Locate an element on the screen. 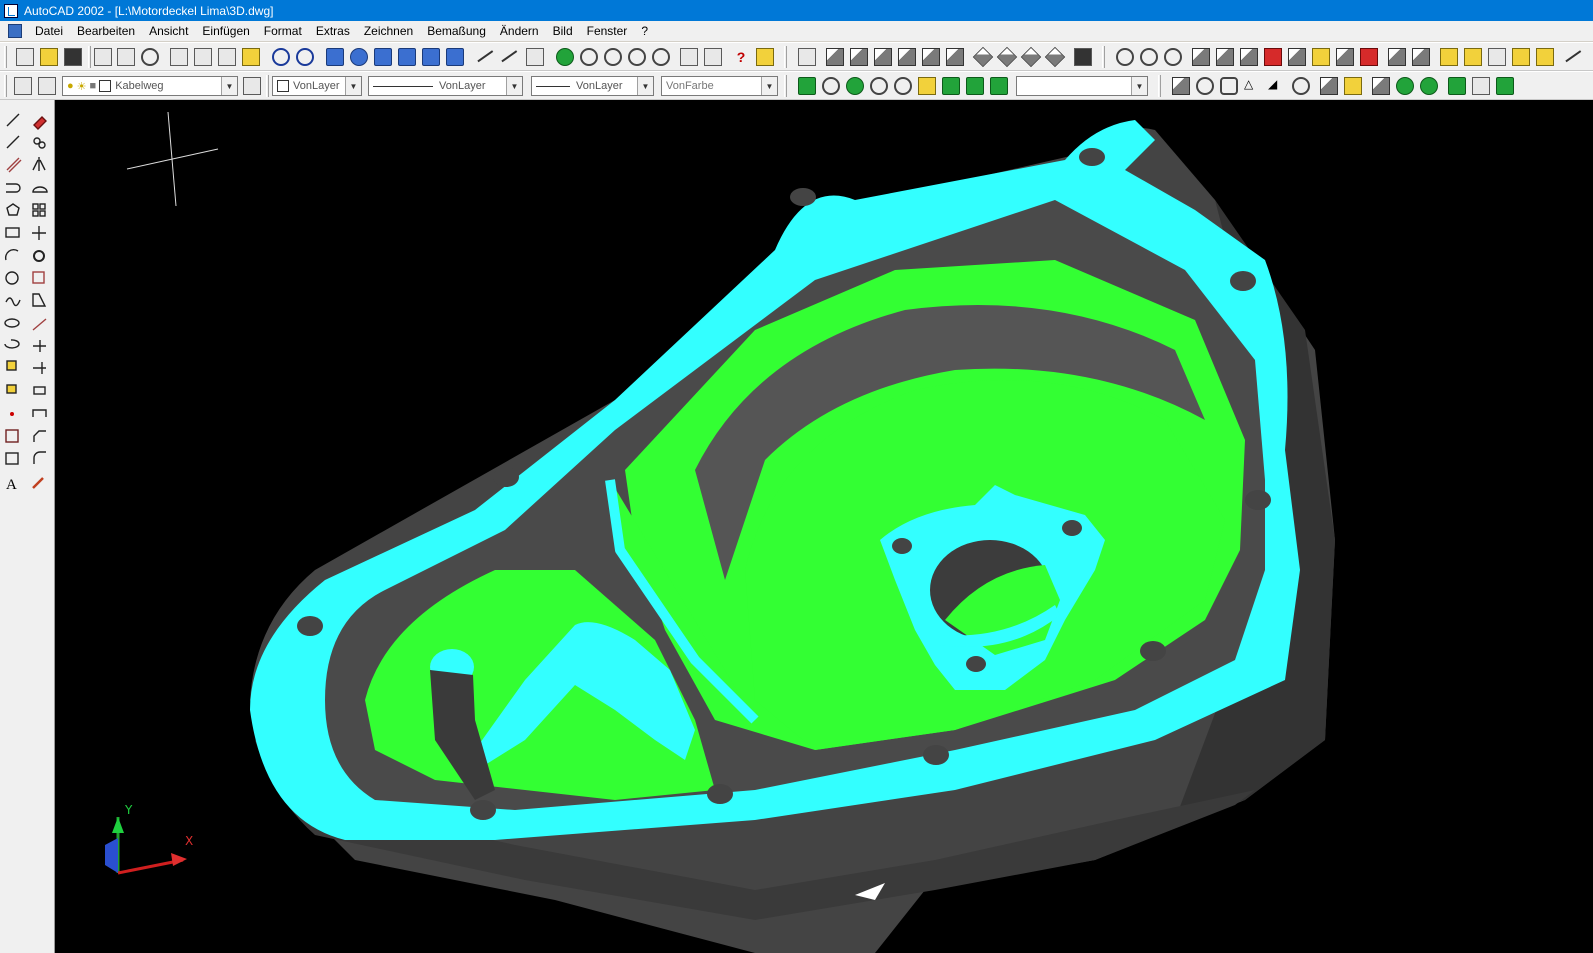 This screenshot has width=1593, height=953. bottom-view-icon is located at coordinates (859, 57).